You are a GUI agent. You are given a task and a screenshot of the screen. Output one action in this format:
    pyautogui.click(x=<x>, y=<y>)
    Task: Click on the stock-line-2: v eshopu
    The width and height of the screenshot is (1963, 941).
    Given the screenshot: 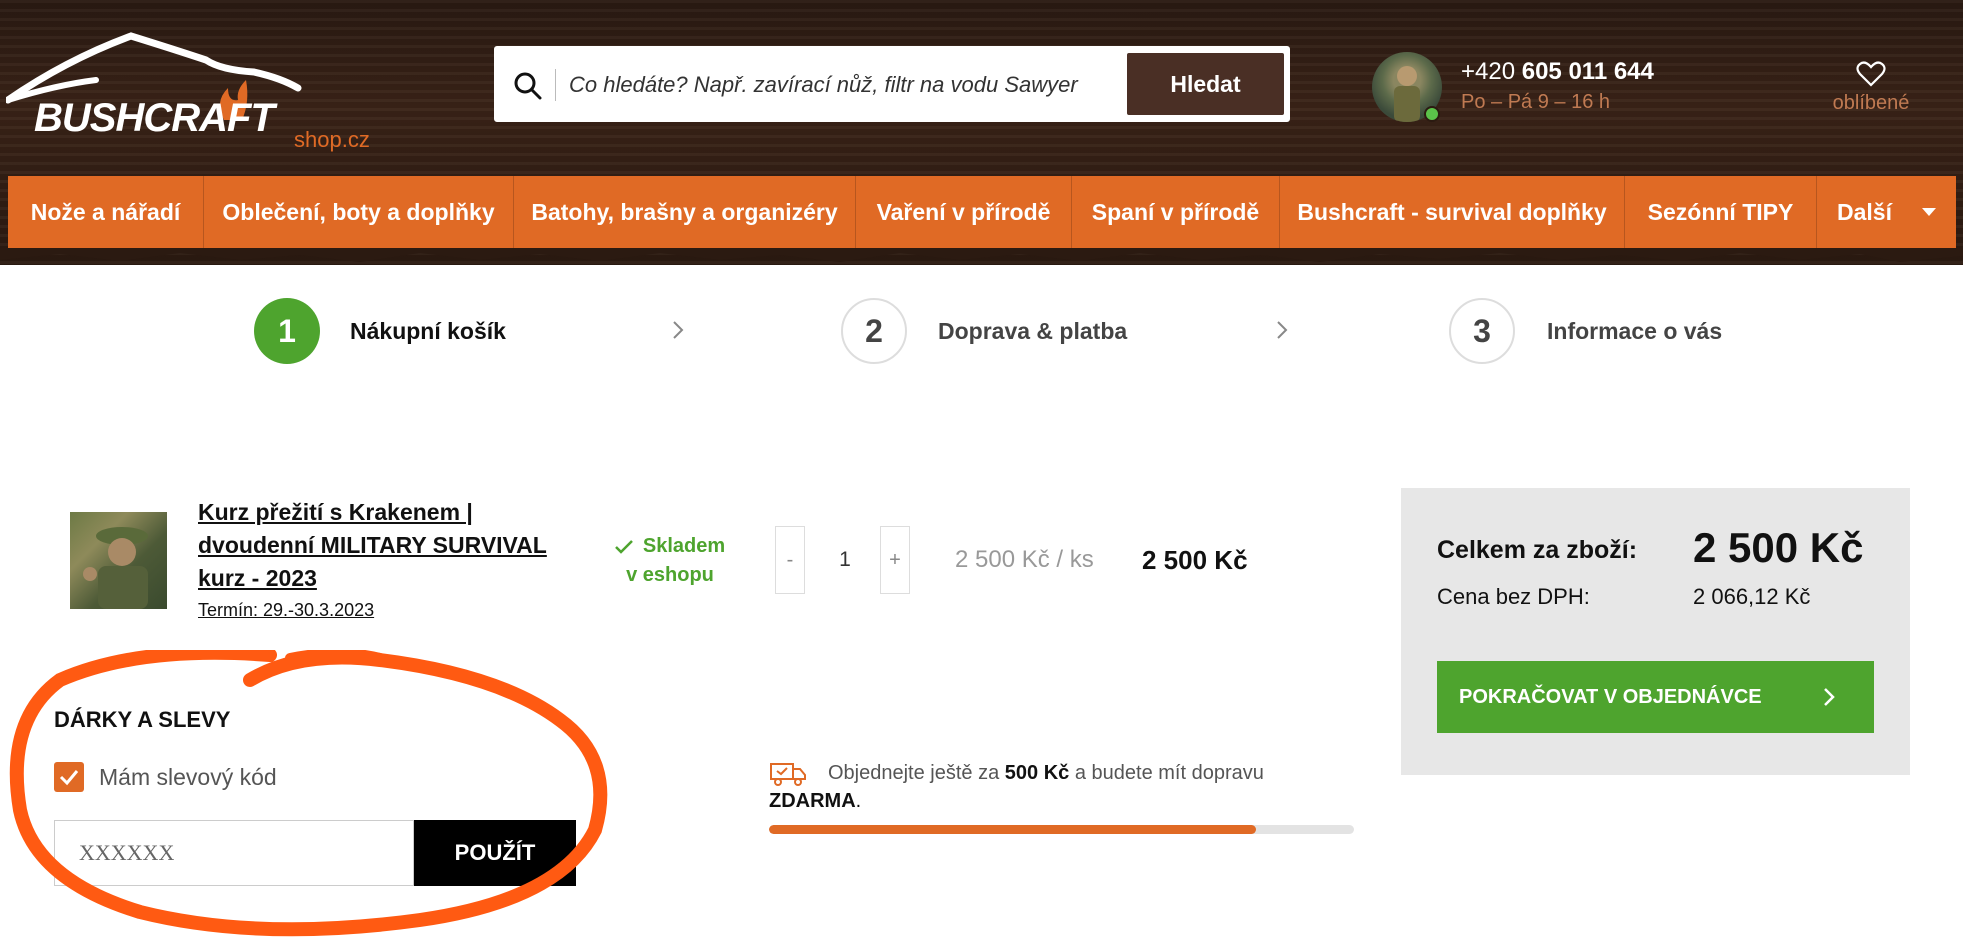 What is the action you would take?
    pyautogui.click(x=670, y=575)
    